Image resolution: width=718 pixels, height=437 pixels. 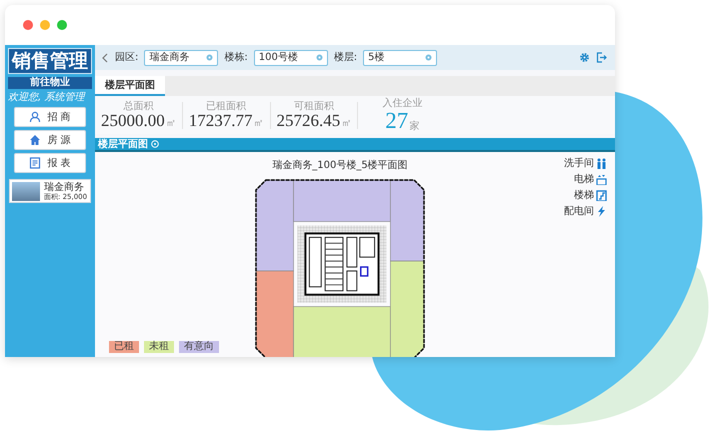 I want to click on select-field: 5楼, so click(x=400, y=58).